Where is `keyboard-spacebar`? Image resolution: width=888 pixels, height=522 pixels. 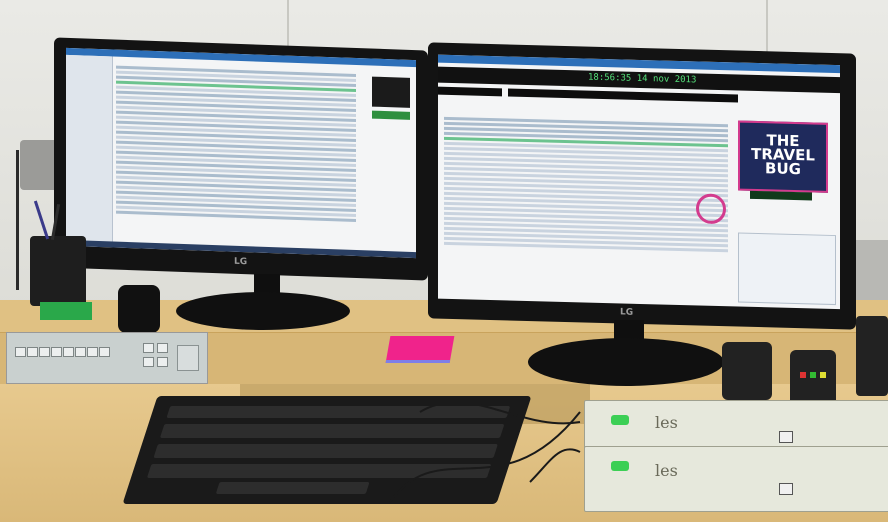 keyboard-spacebar is located at coordinates (292, 488).